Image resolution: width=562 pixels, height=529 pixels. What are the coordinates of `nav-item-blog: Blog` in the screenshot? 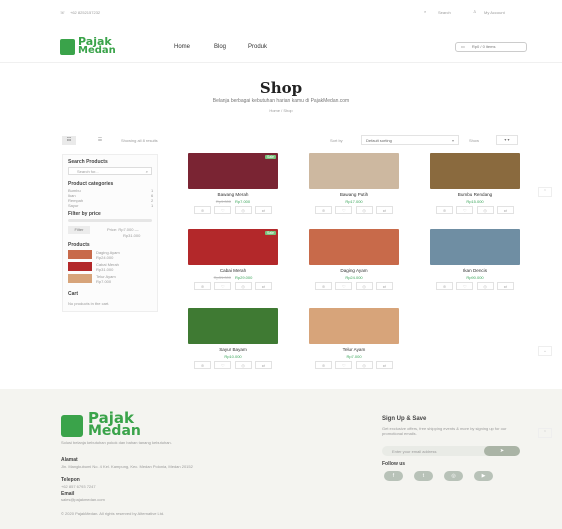 It's located at (220, 47).